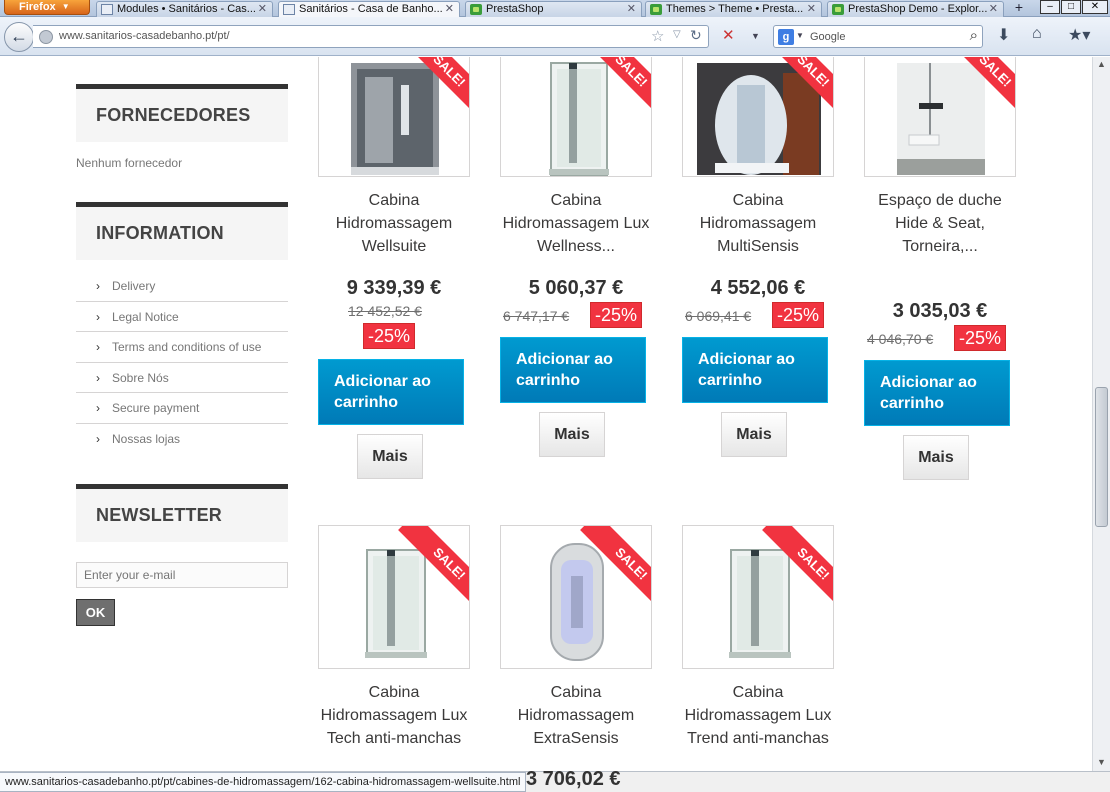  What do you see at coordinates (182, 439) in the screenshot?
I see `info-link-stores: › Nossas lojas` at bounding box center [182, 439].